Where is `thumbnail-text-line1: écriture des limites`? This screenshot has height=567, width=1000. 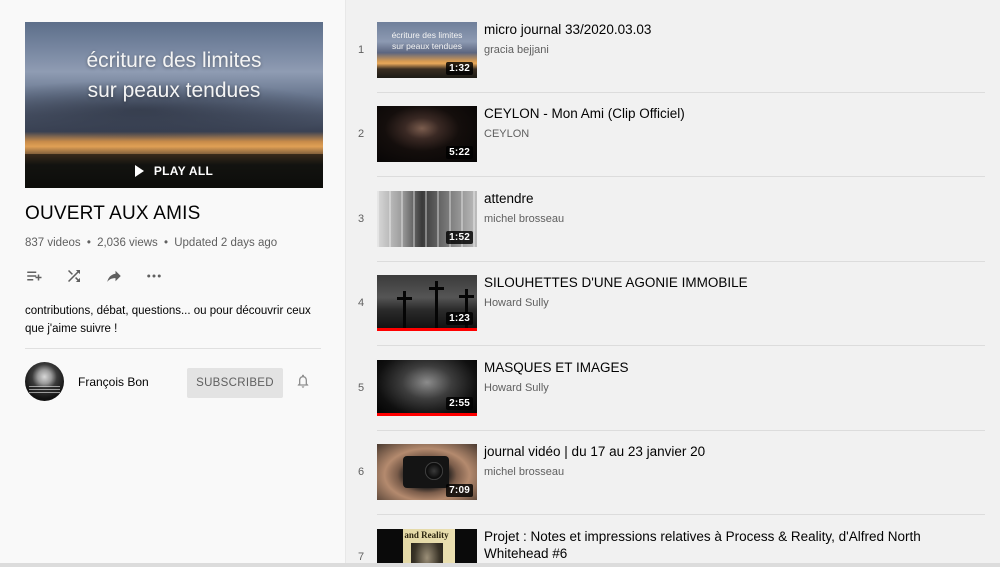 thumbnail-text-line1: écriture des limites is located at coordinates (427, 35).